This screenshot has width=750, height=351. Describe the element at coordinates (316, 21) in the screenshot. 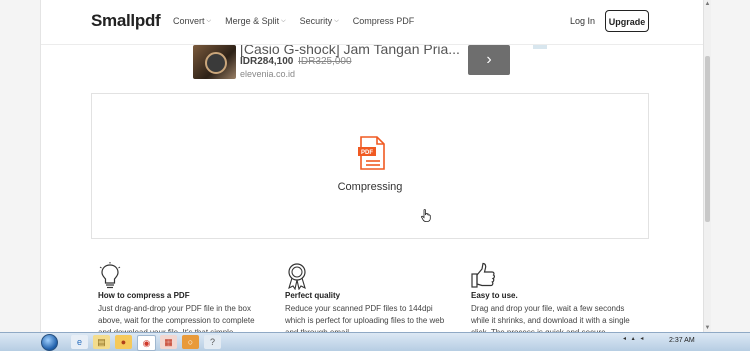

I see `nav-security-label: Security` at that location.